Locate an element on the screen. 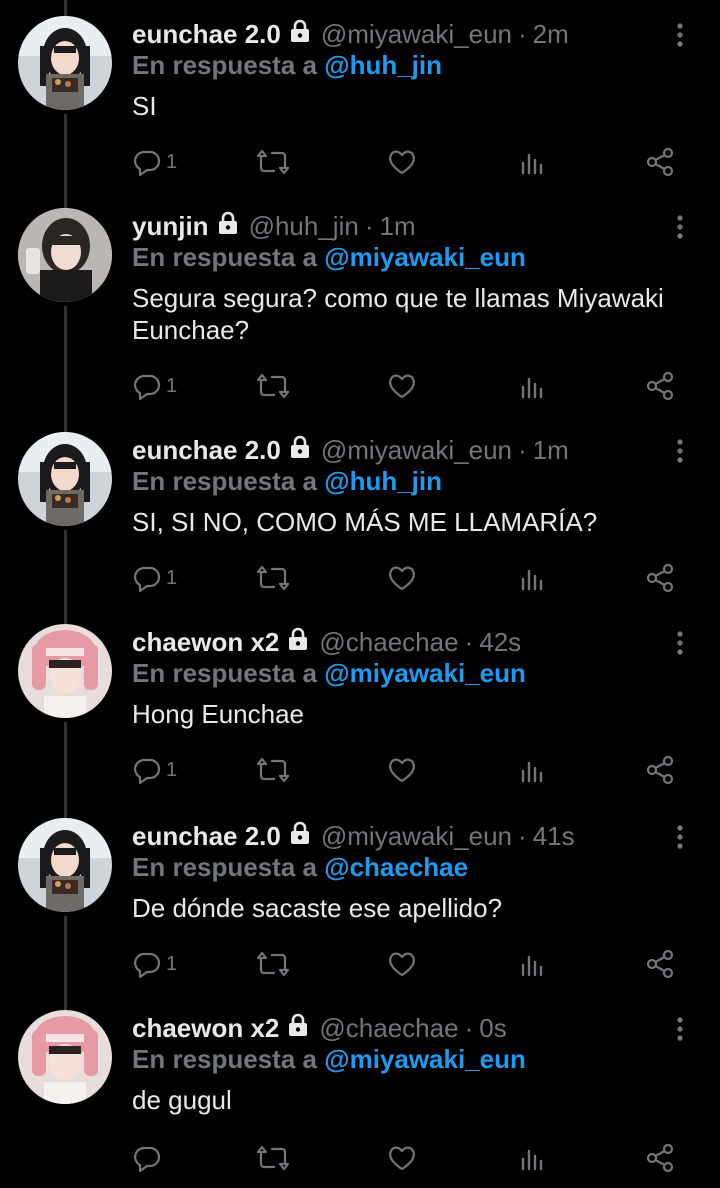 This screenshot has height=1188, width=720. tweet-header: eunchae 2.0 @miyawaki_eun · 1m is located at coordinates (350, 450).